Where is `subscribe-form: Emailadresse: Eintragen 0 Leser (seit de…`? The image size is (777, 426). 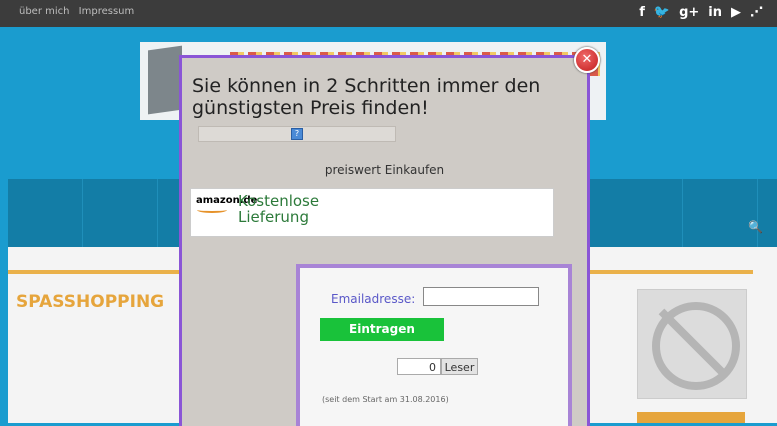 subscribe-form: Emailadresse: Eintragen 0 Leser (seit de… is located at coordinates (434, 345).